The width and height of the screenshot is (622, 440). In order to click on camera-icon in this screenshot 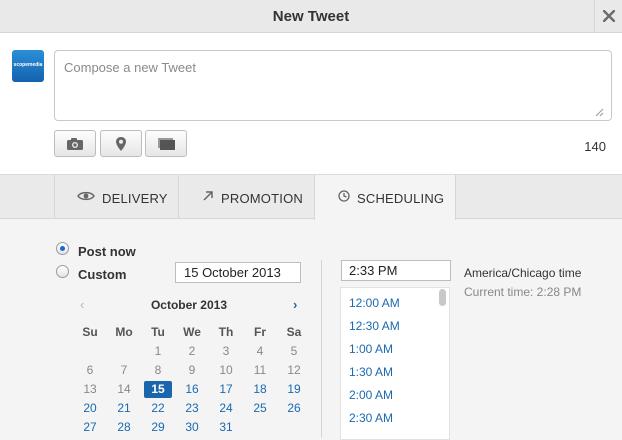, I will do `click(75, 143)`.